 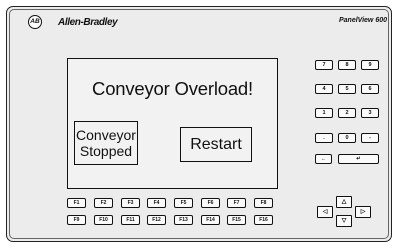 I want to click on arrow-right-key: ▷, so click(x=363, y=212).